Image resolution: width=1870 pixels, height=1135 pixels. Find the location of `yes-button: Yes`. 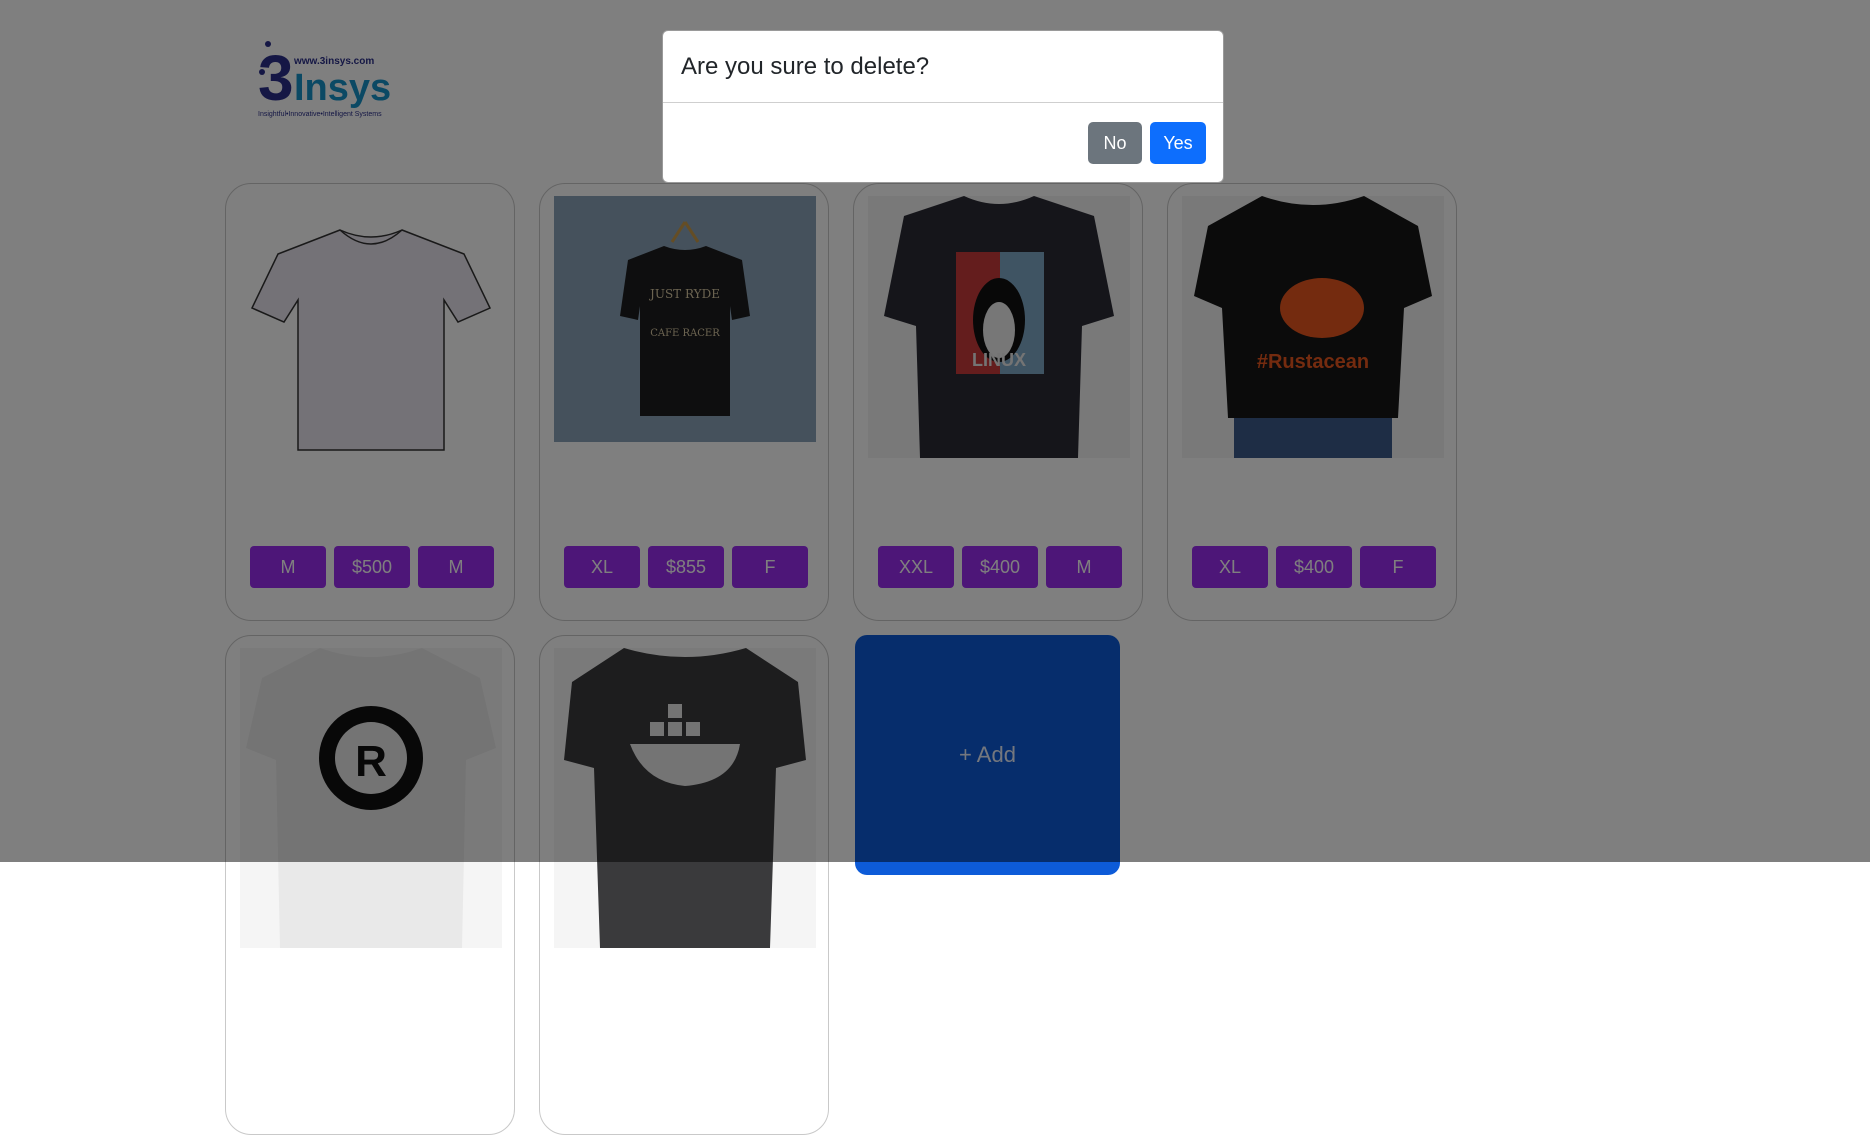

yes-button: Yes is located at coordinates (1178, 143).